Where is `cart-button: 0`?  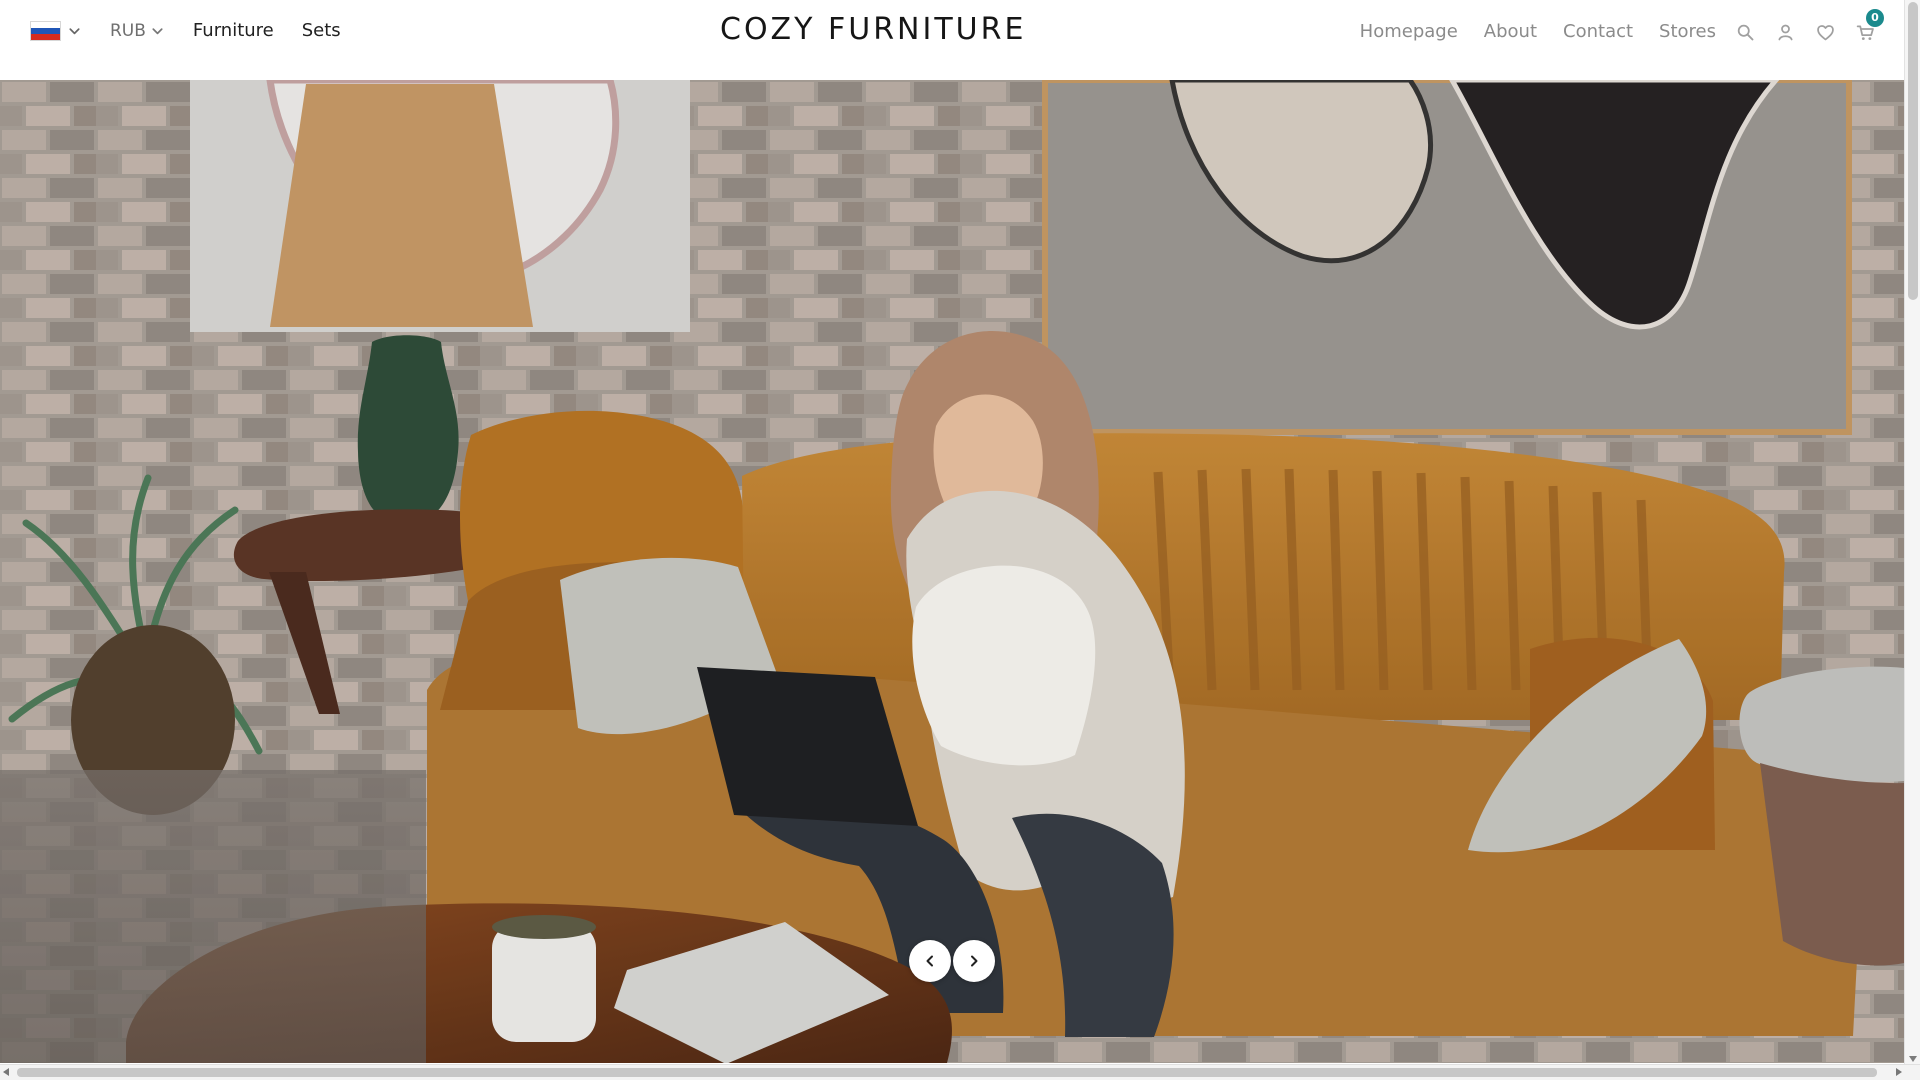
cart-button: 0 is located at coordinates (1869, 26).